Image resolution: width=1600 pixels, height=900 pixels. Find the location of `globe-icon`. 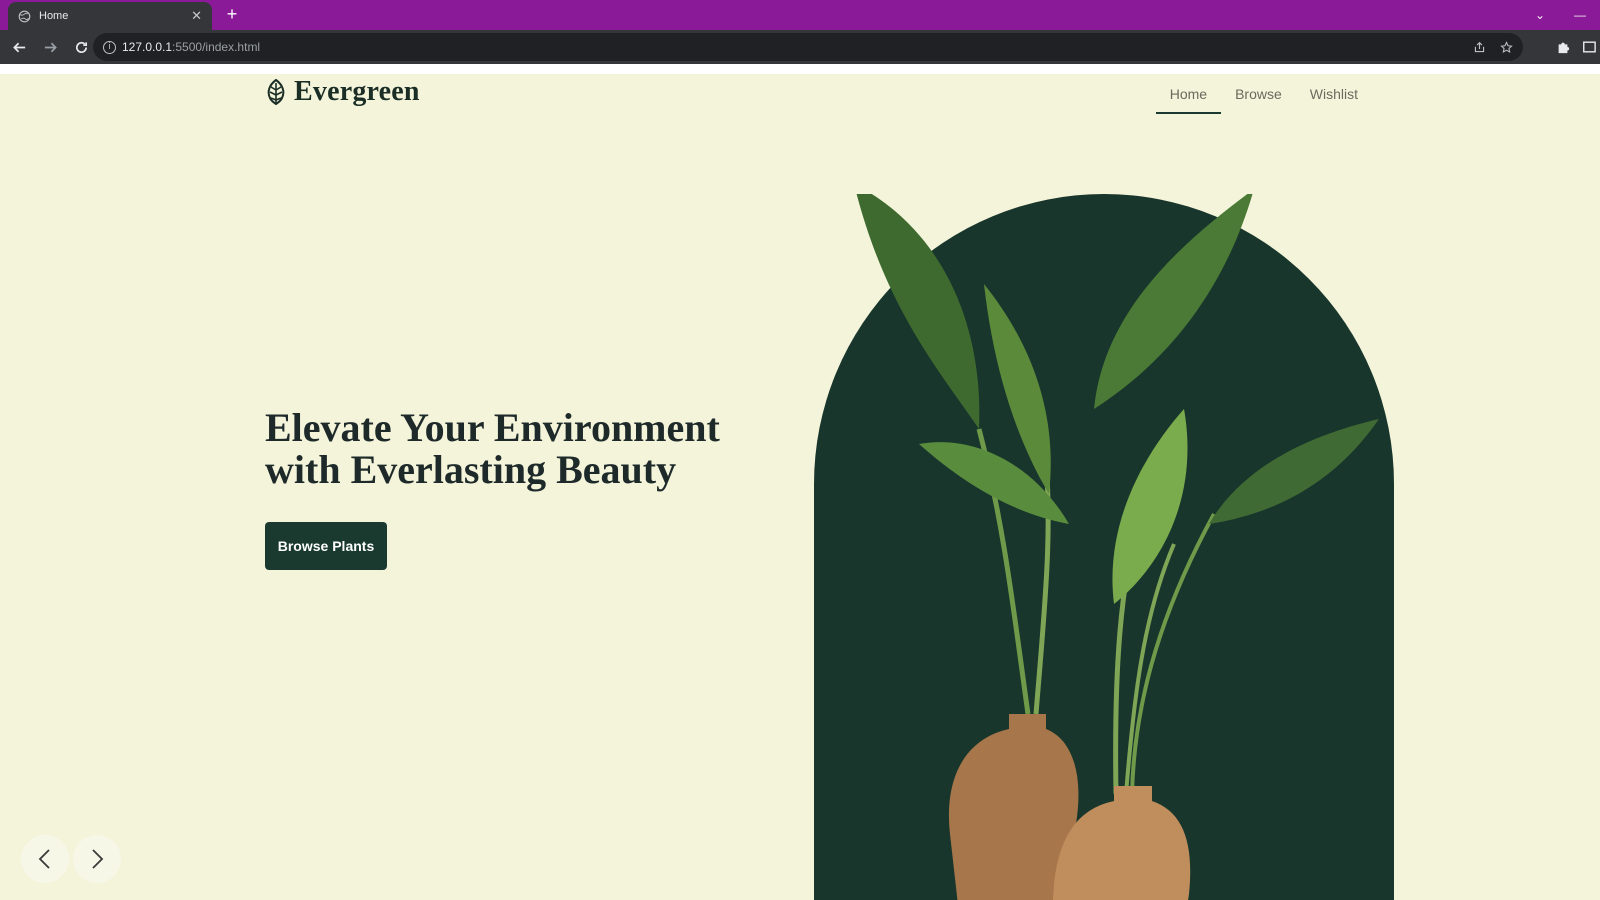

globe-icon is located at coordinates (24, 16).